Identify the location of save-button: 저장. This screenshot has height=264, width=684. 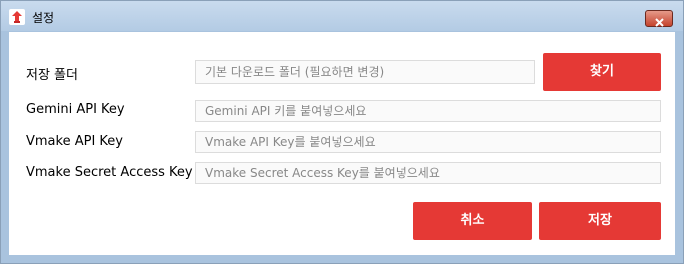
(600, 221).